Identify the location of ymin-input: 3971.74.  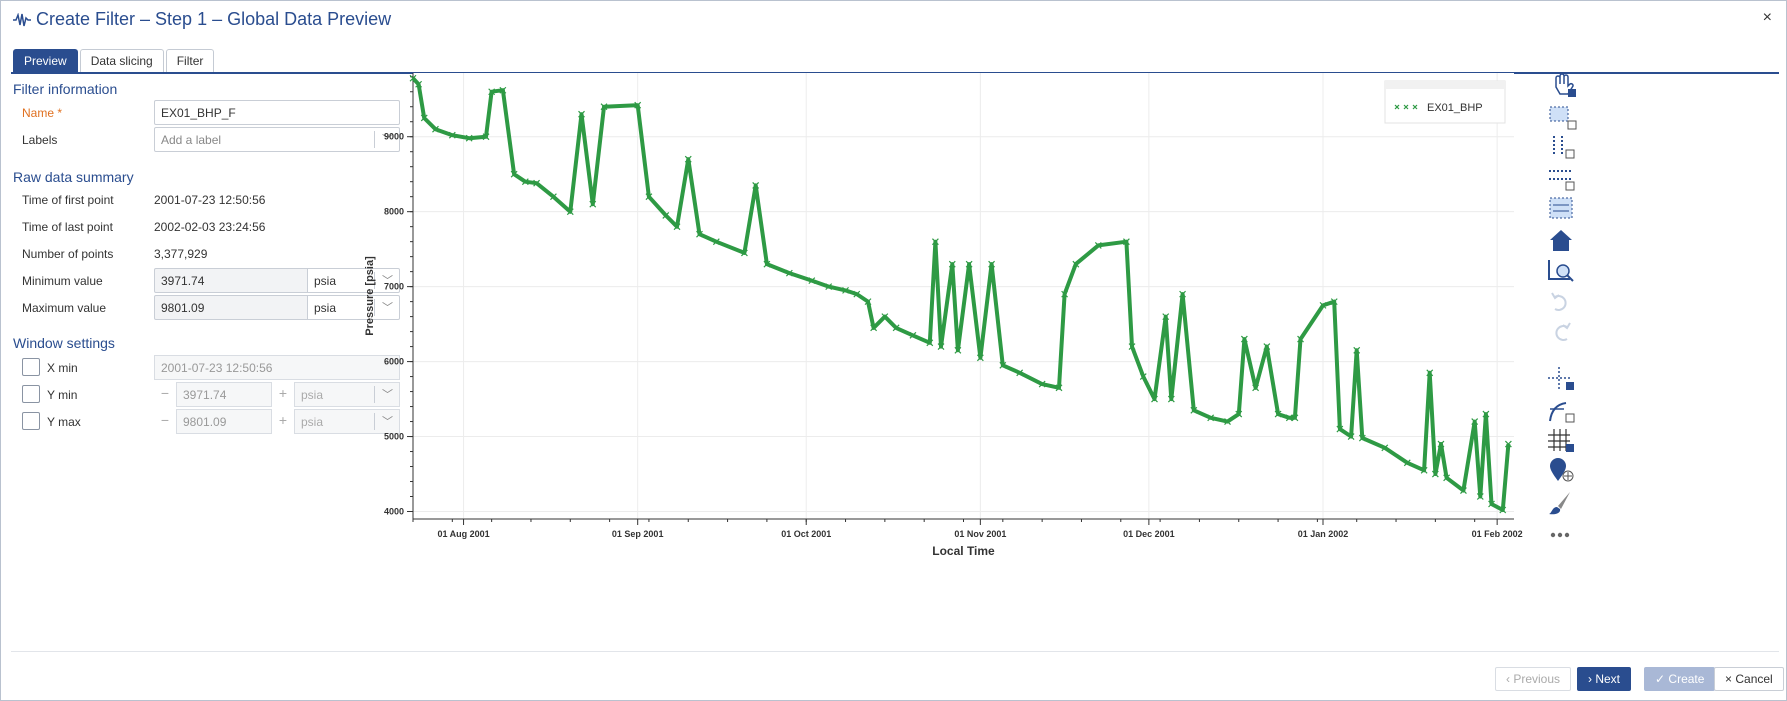
(224, 394).